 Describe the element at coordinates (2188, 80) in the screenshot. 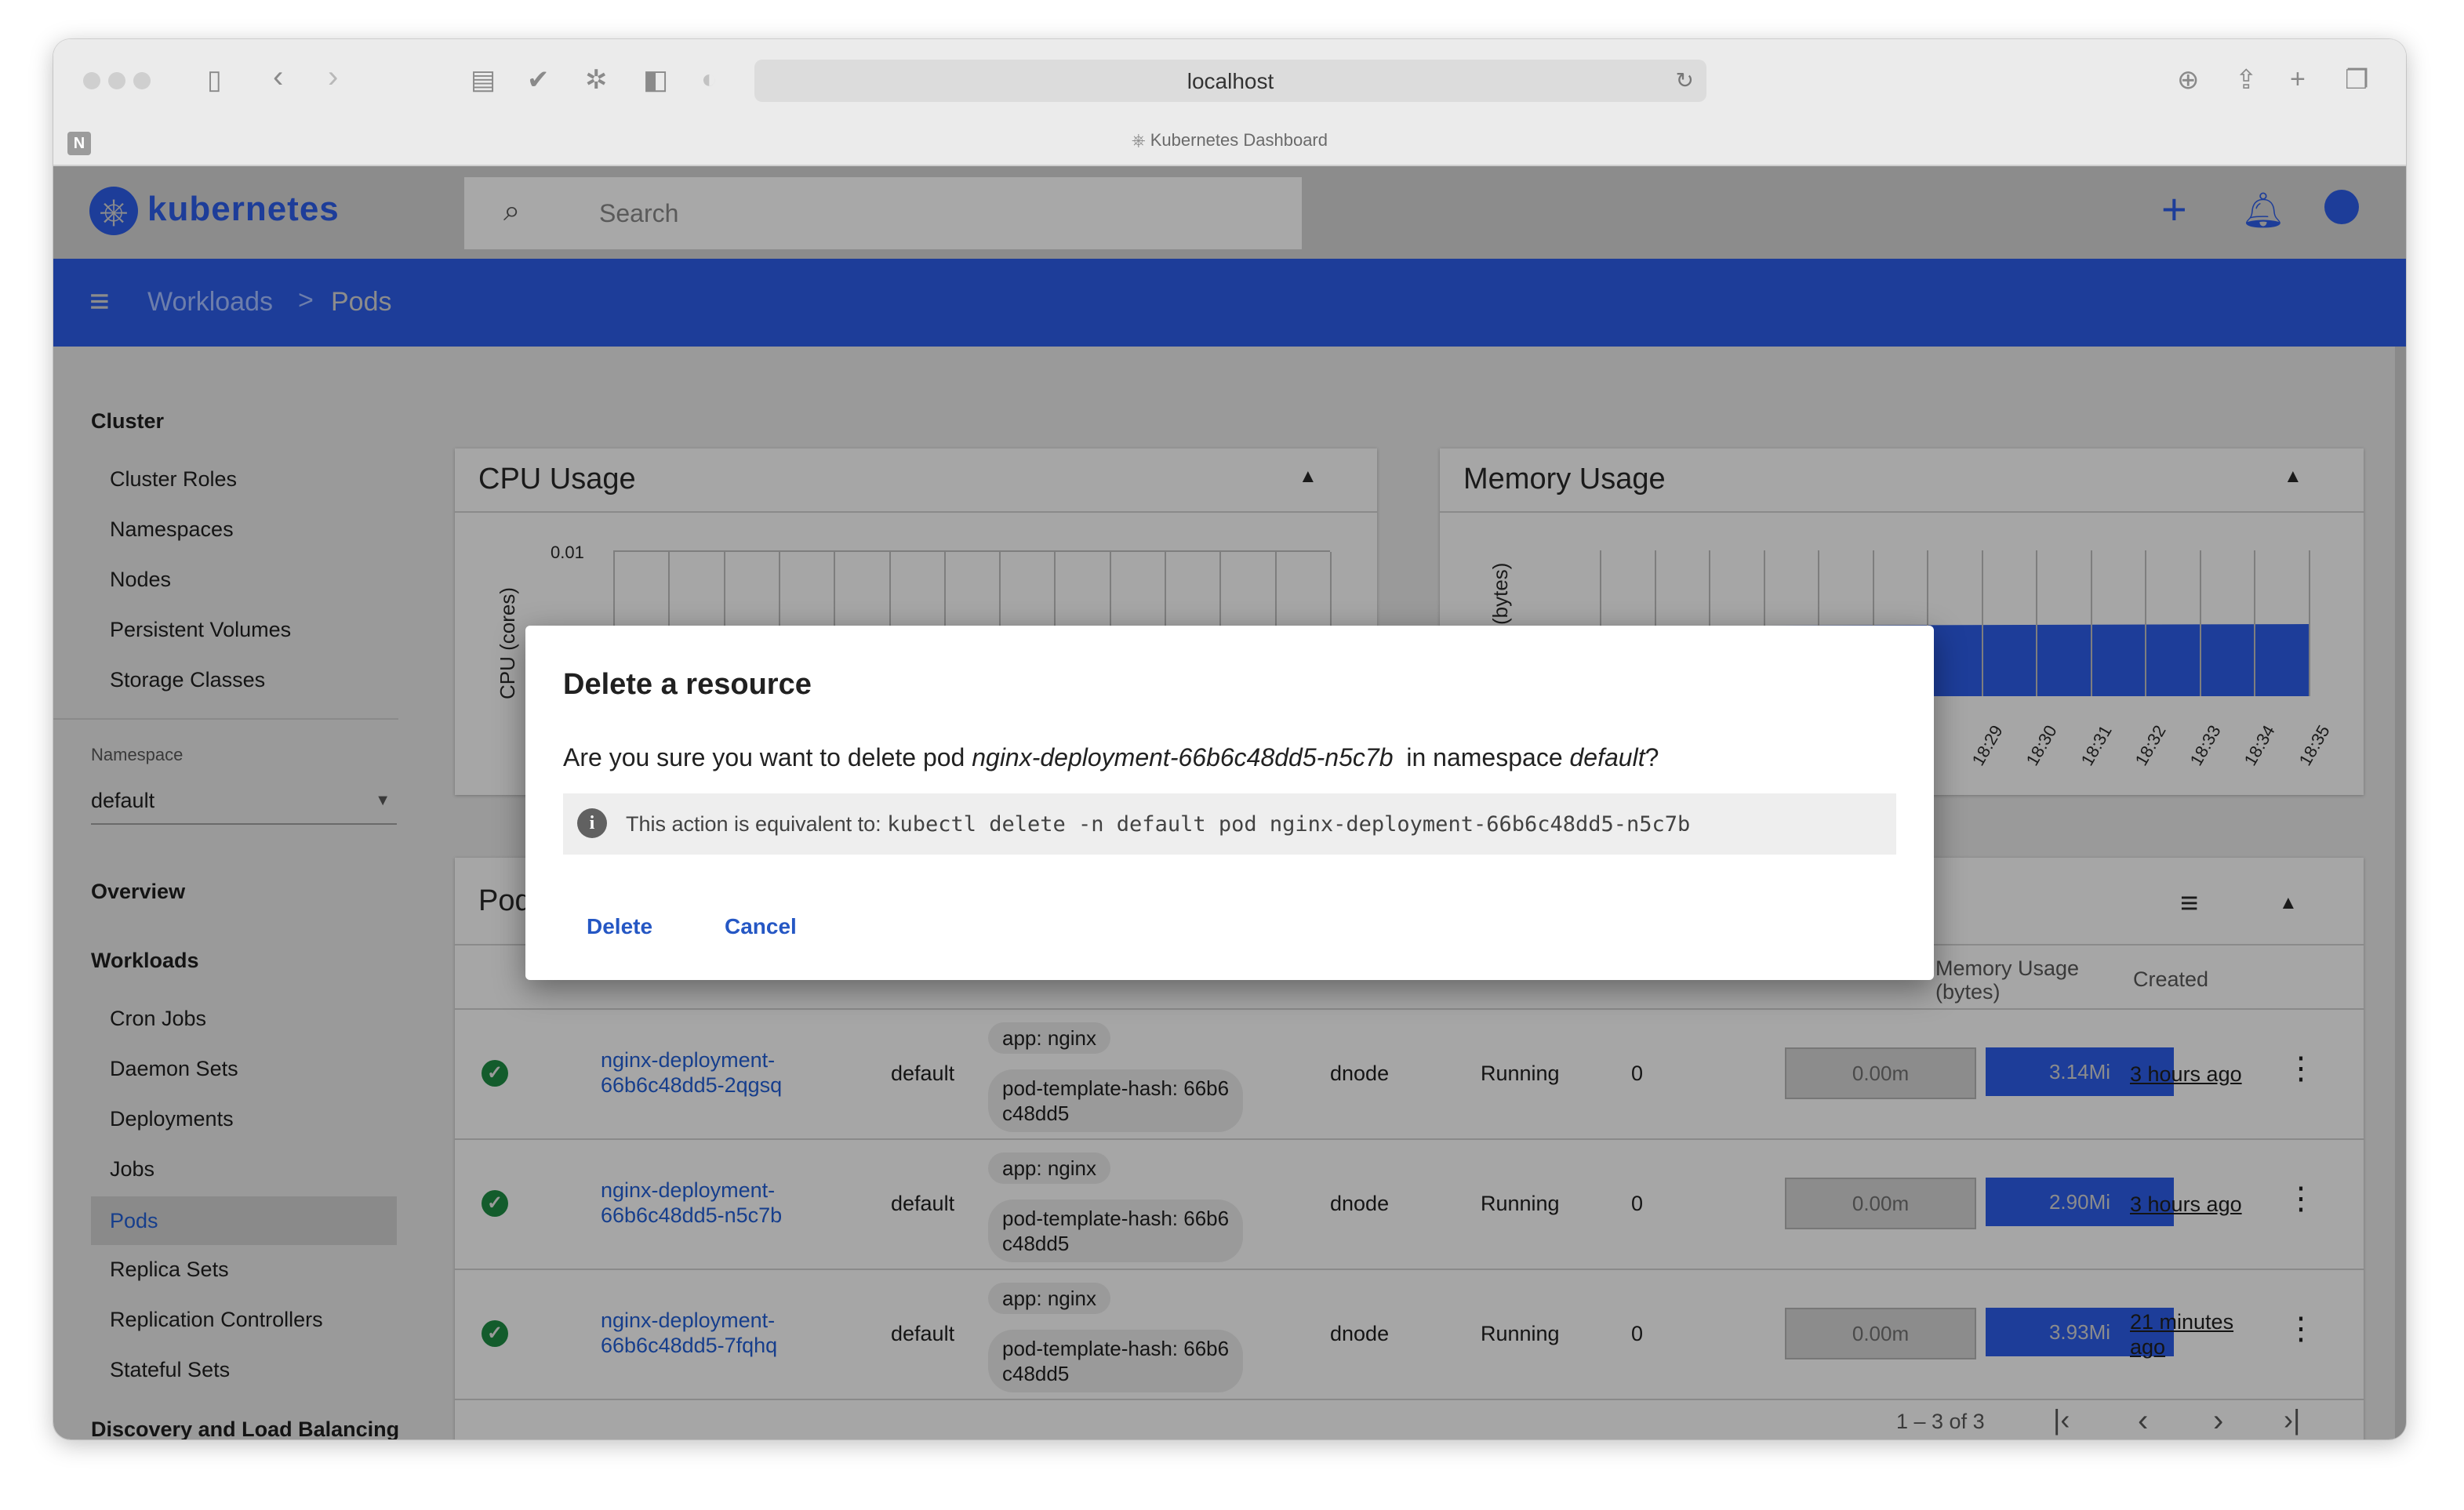

I see `downloads-icon: ⊕` at that location.